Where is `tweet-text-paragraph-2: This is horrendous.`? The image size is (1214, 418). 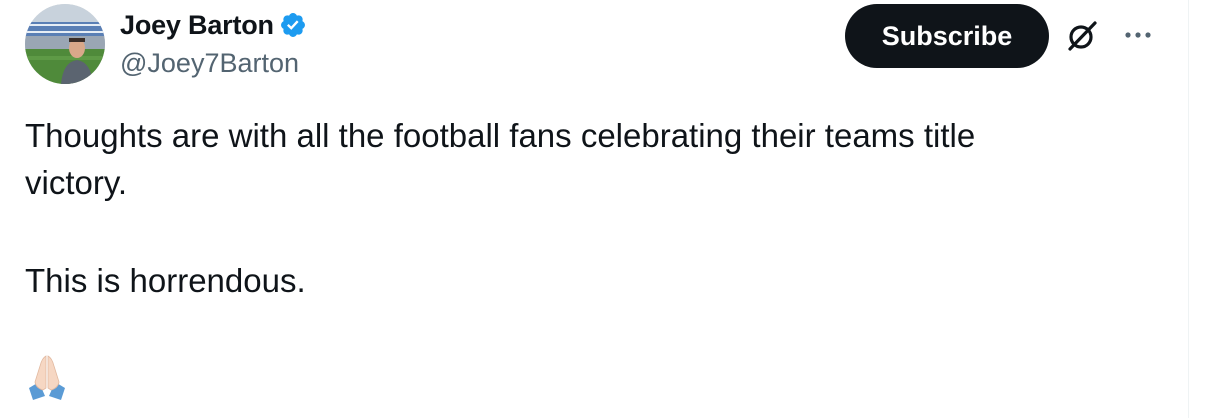 tweet-text-paragraph-2: This is horrendous. is located at coordinates (165, 280).